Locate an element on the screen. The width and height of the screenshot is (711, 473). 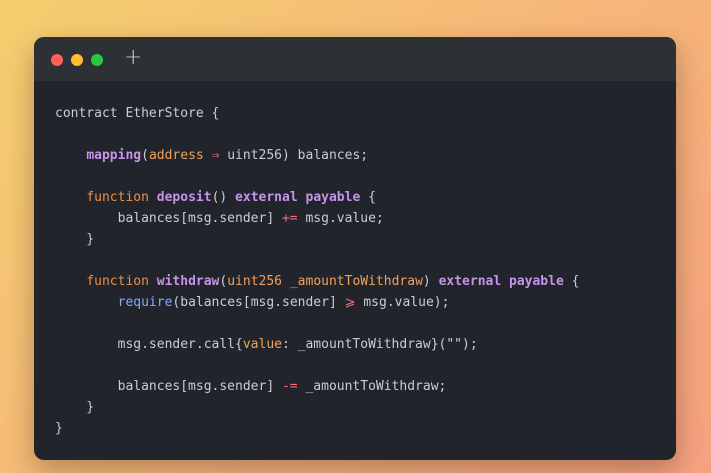
close-window-icon is located at coordinates (57, 60).